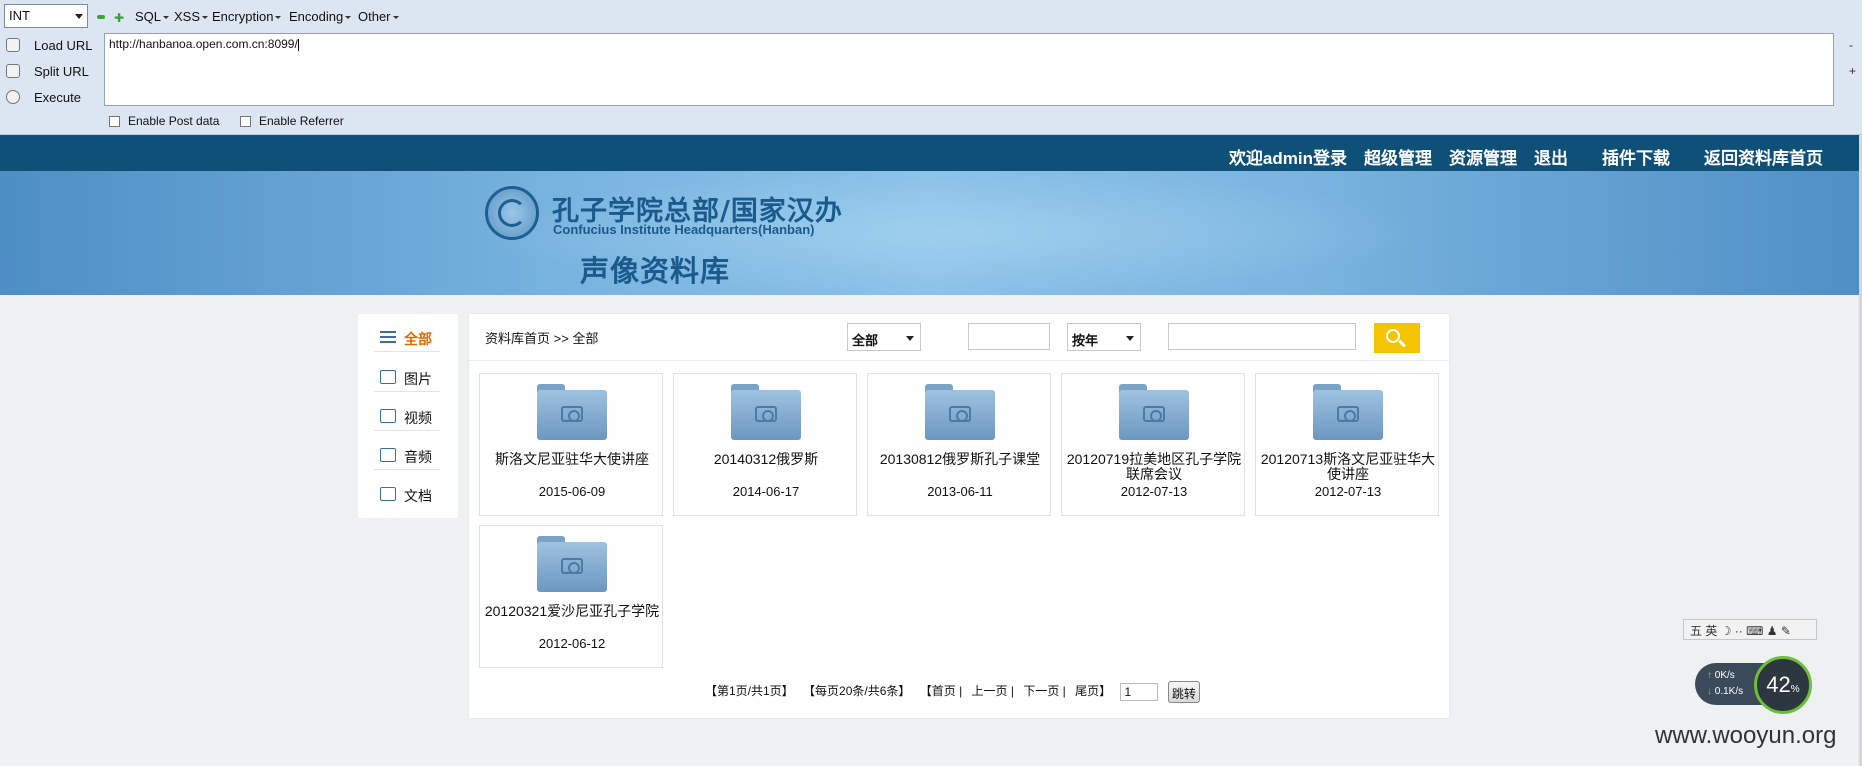 The width and height of the screenshot is (1862, 766). What do you see at coordinates (1729, 691) in the screenshot?
I see `download-speed-value: 0.1K/s` at bounding box center [1729, 691].